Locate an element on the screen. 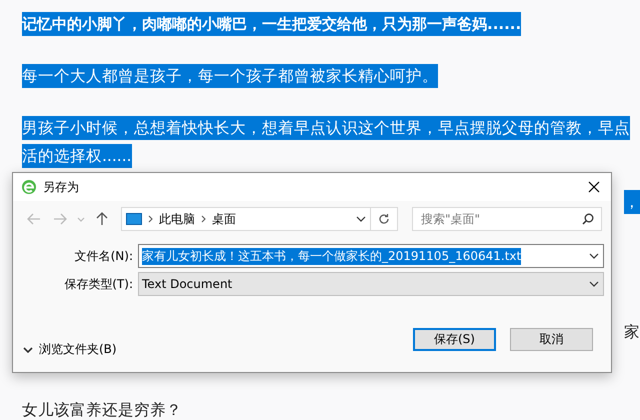 This screenshot has height=420, width=640. article-text: ， is located at coordinates (632, 202).